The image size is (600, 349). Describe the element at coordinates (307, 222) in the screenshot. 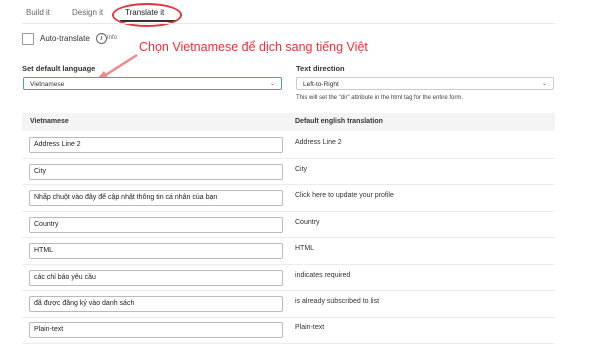

I see `english-text: Country` at that location.